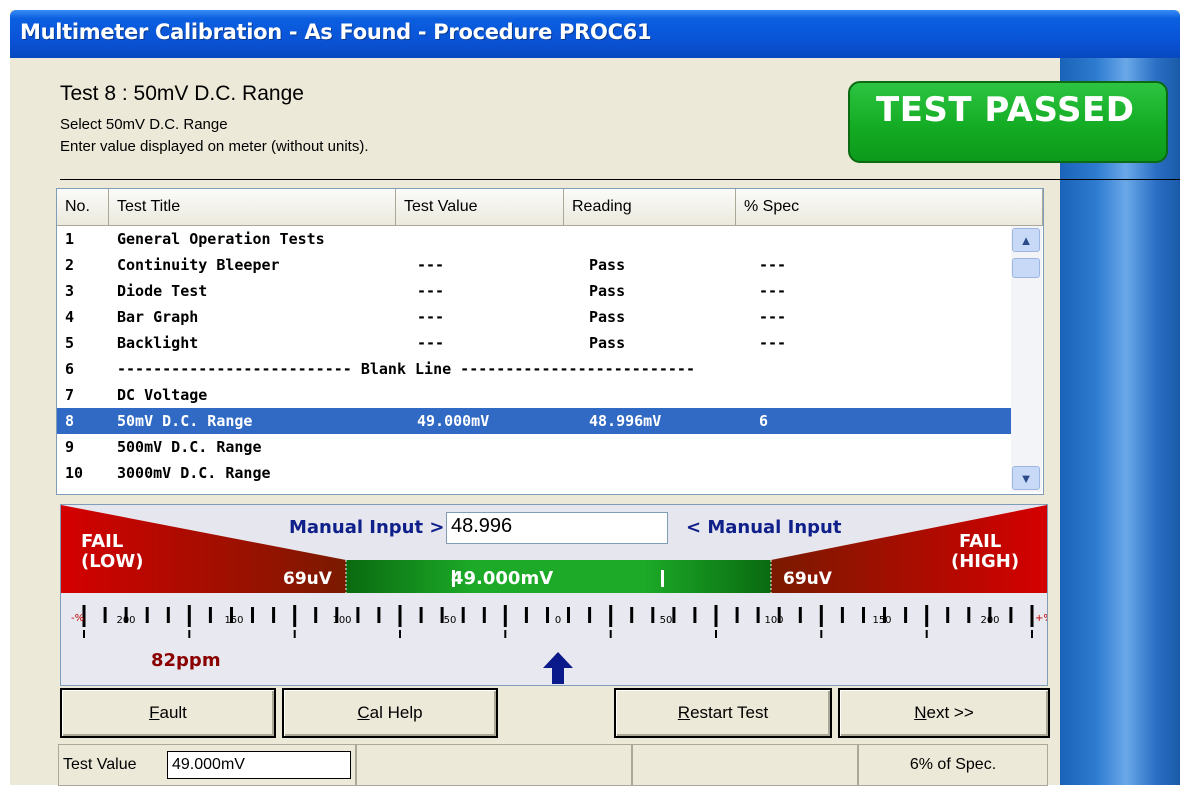  I want to click on manual-input-left-label: Manual Input >, so click(367, 527).